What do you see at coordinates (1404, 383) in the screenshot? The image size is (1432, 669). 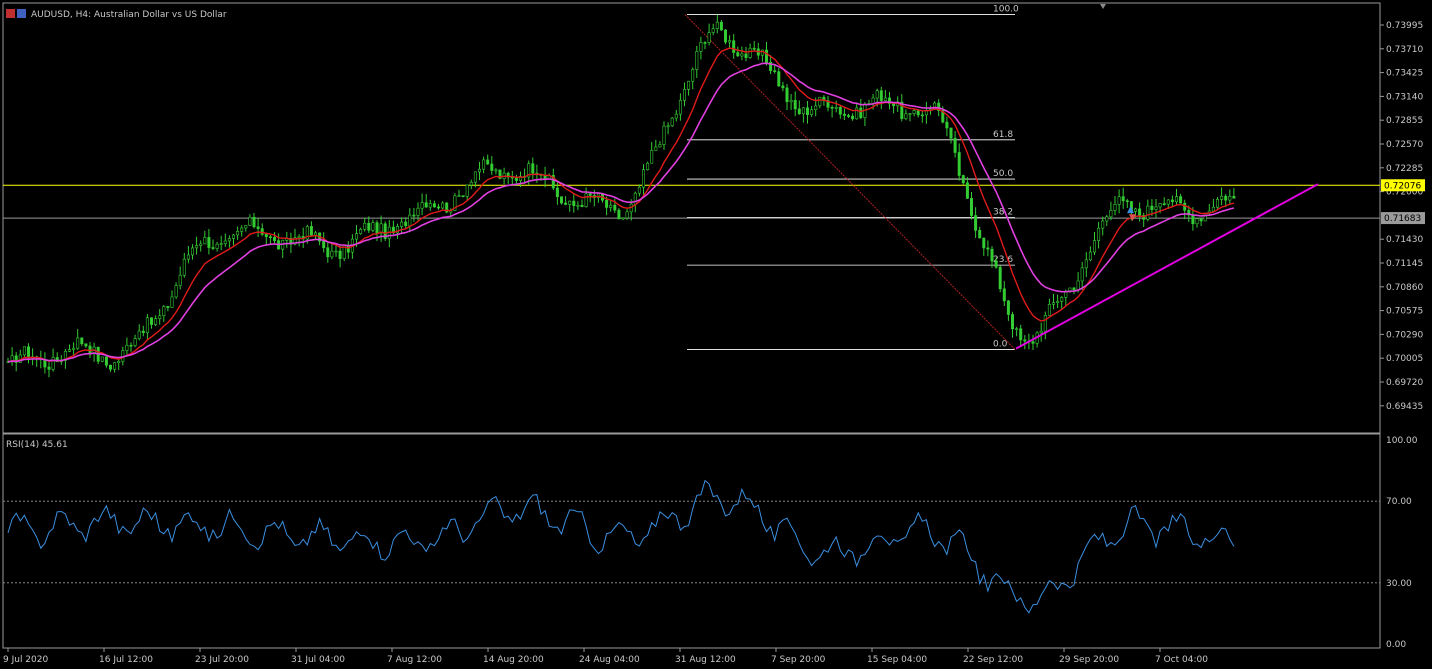 I see `price-tick-label: 0.69720` at bounding box center [1404, 383].